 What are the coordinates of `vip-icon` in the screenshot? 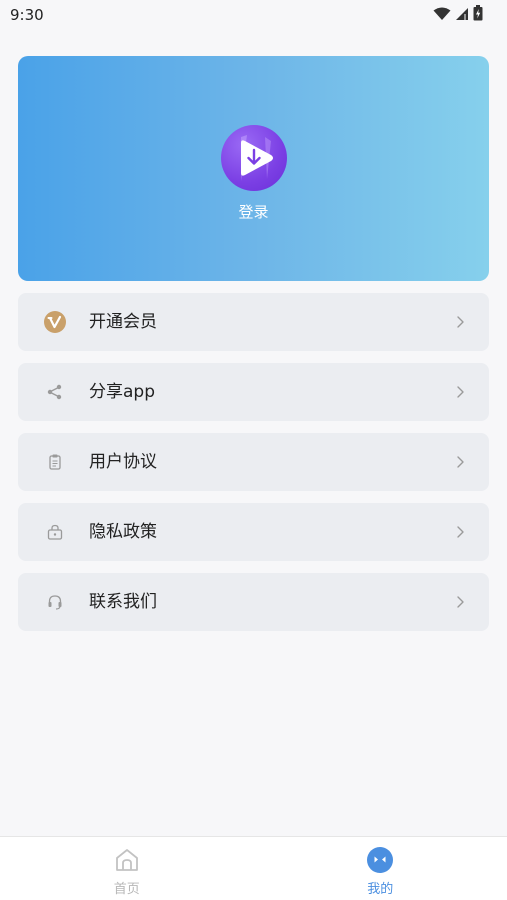 It's located at (55, 322).